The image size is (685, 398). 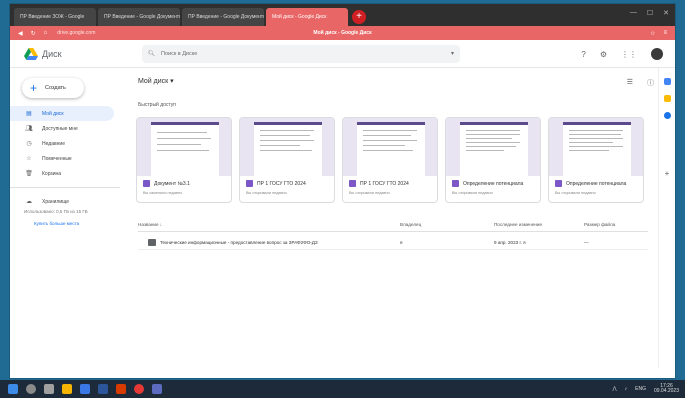 I want to click on column-header-name: Название ↓, so click(x=150, y=224).